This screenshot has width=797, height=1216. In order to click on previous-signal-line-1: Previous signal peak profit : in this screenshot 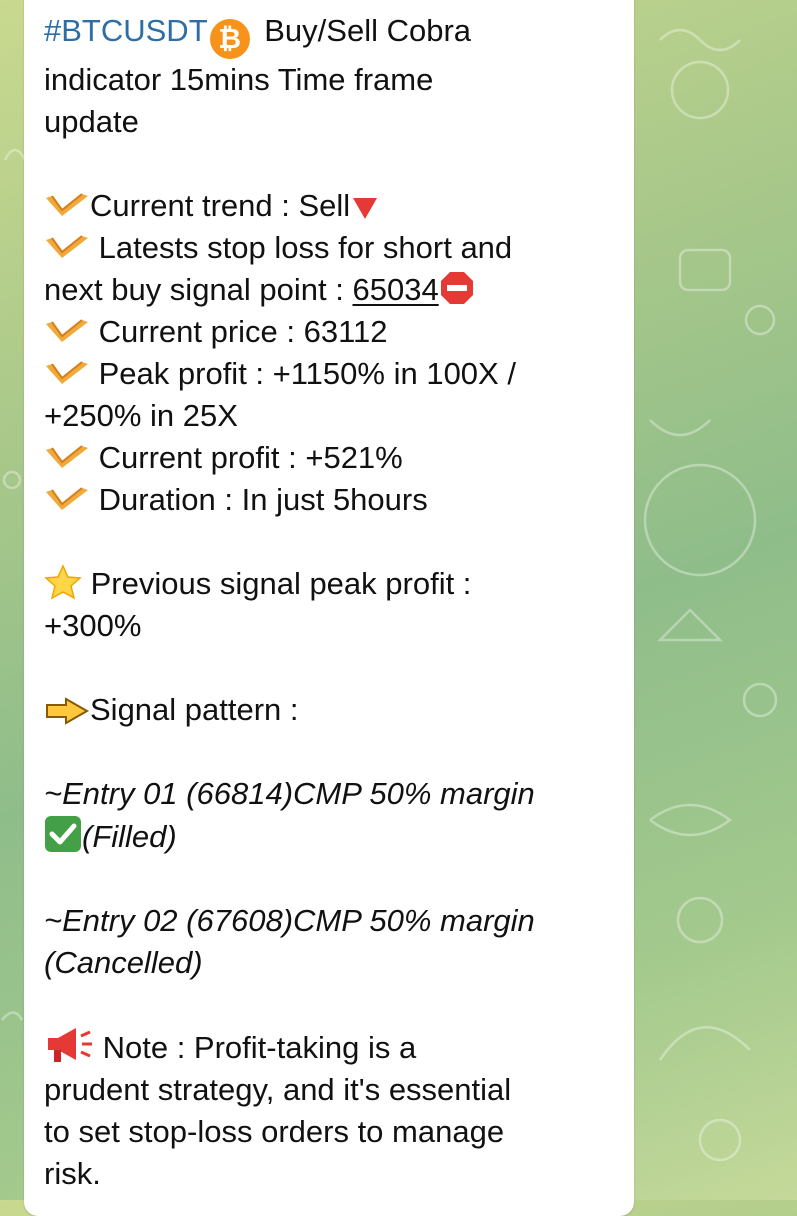, I will do `click(334, 584)`.